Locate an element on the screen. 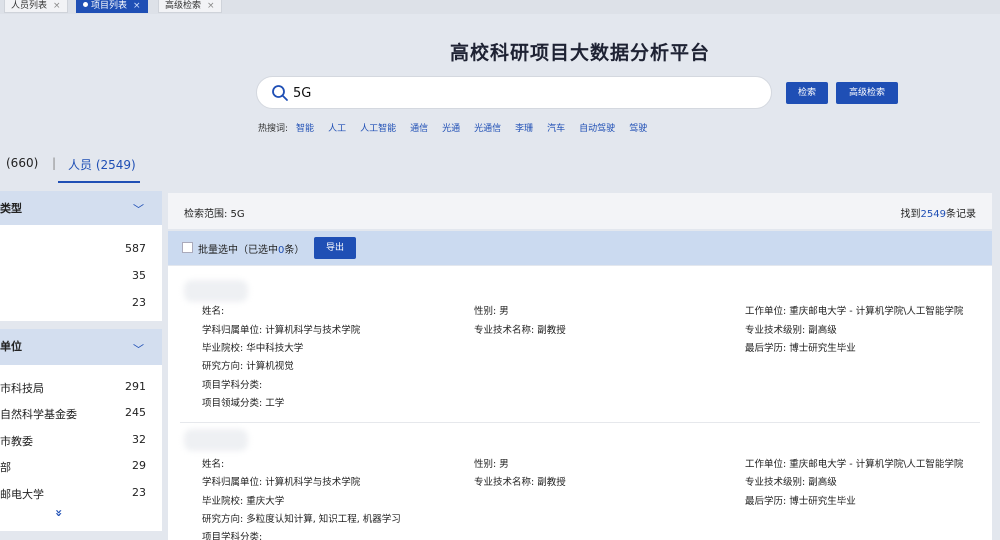 This screenshot has width=1000, height=540. filter-name: 市科技局 is located at coordinates (22, 388).